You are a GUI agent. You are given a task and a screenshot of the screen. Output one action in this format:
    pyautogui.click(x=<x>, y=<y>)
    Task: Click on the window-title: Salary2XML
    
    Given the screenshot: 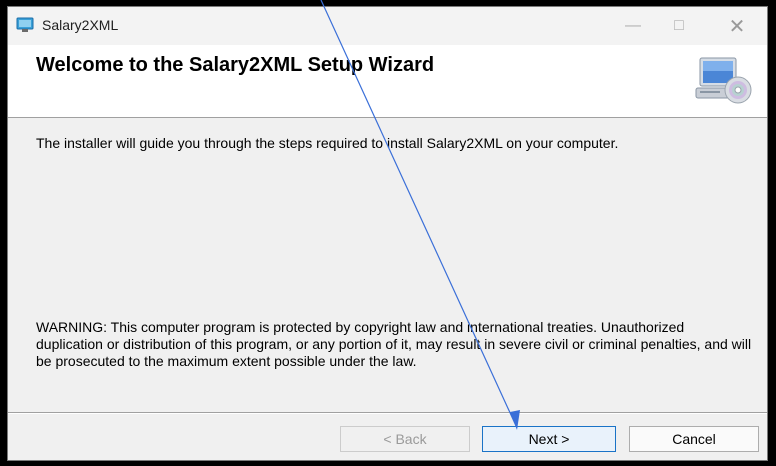 What is the action you would take?
    pyautogui.click(x=80, y=25)
    